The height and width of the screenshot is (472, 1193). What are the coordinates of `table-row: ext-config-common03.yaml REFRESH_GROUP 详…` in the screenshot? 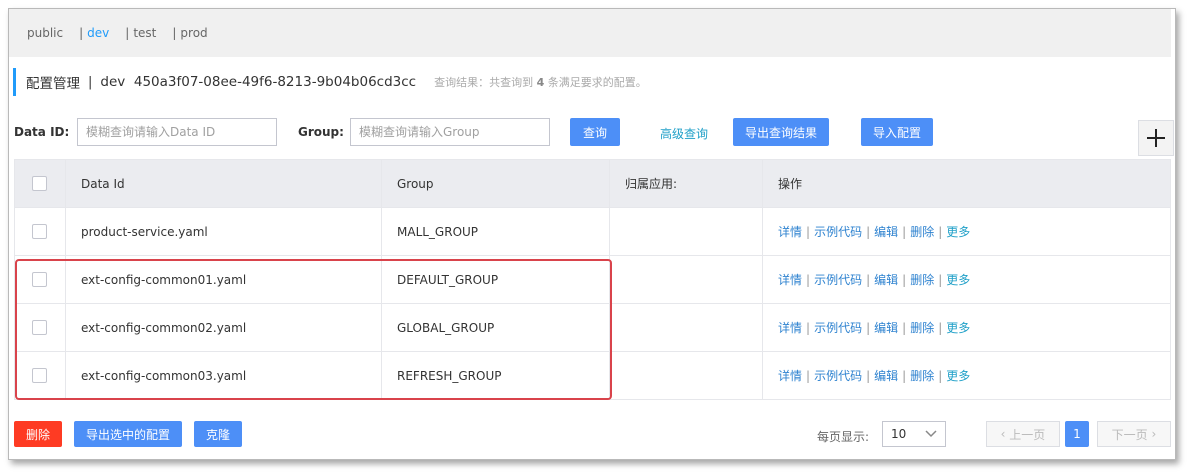 It's located at (592, 375).